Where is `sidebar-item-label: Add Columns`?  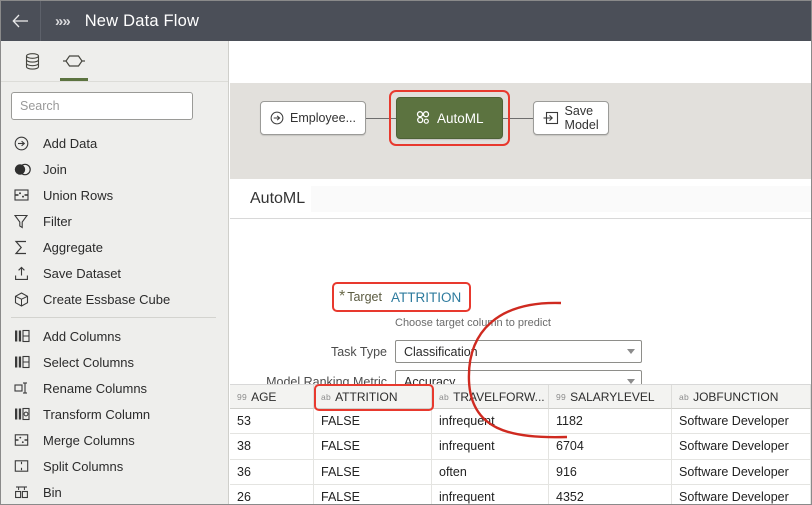 sidebar-item-label: Add Columns is located at coordinates (82, 336).